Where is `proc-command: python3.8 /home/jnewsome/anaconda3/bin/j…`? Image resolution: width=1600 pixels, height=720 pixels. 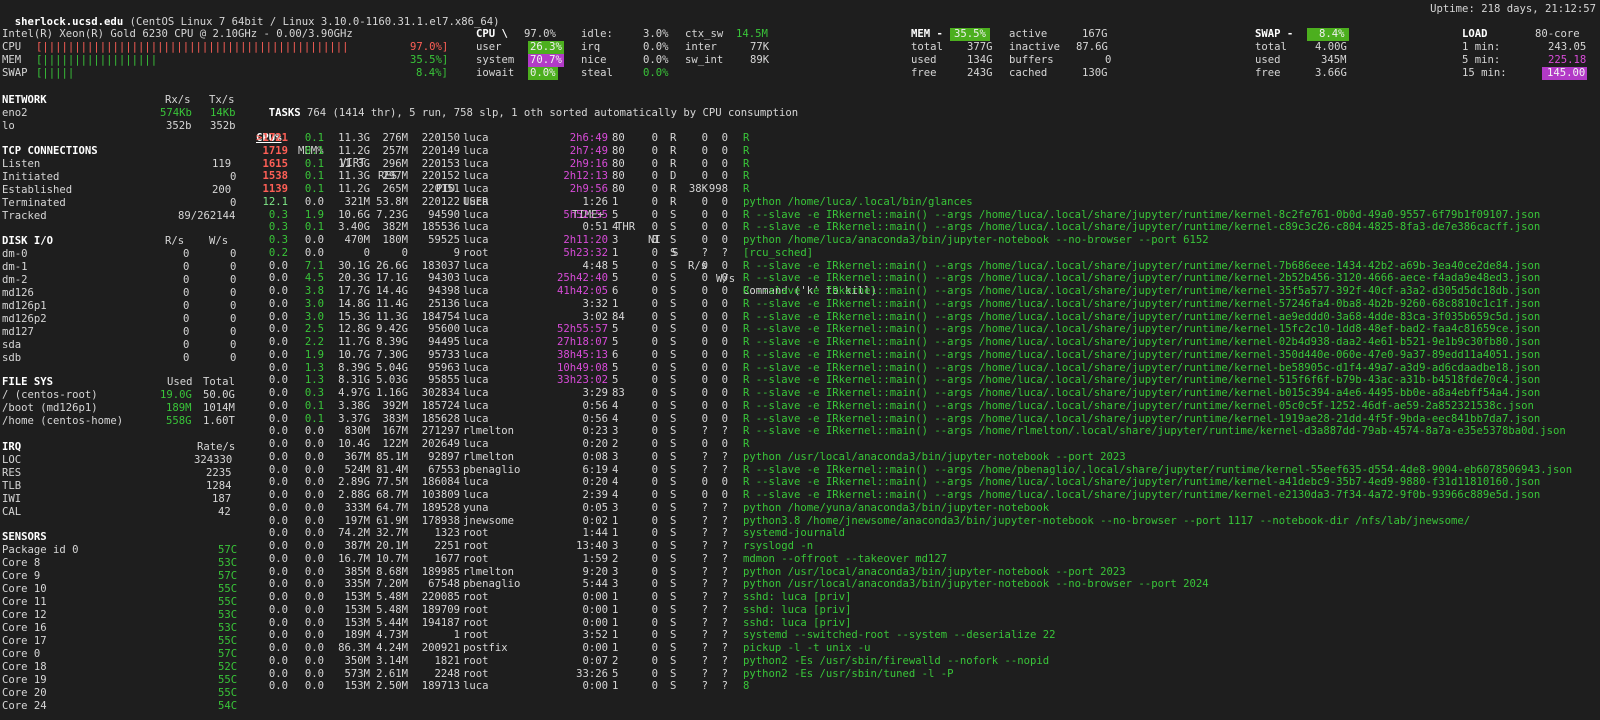
proc-command: python3.8 /home/jnewsome/anaconda3/bin/j… is located at coordinates (1107, 520).